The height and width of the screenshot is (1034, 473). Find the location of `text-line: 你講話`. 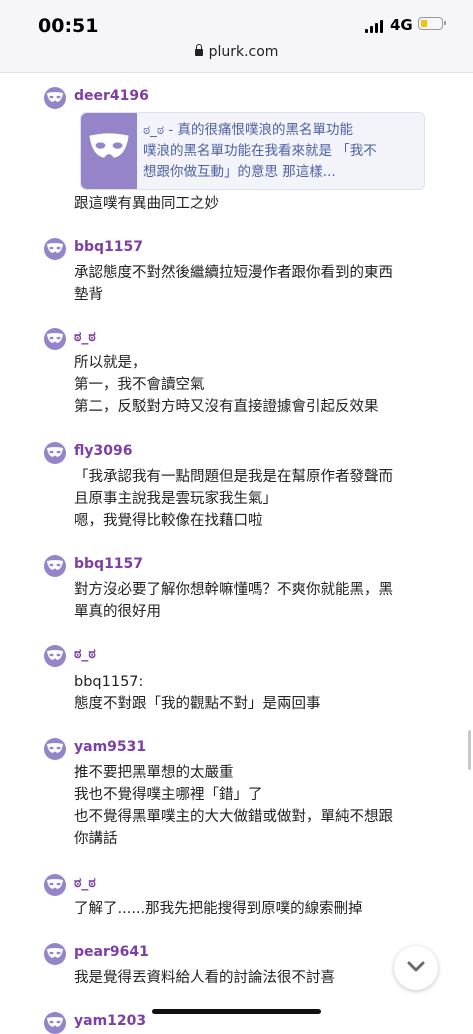

text-line: 你講話 is located at coordinates (96, 839).